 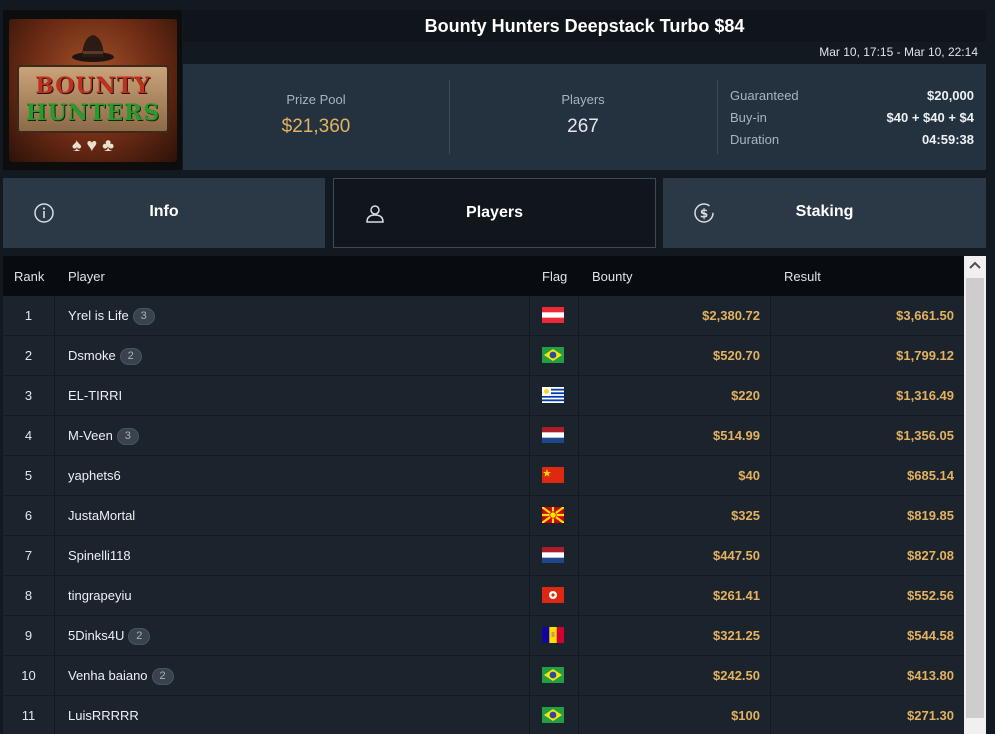 I want to click on player-name-wrap: Spinelli118, so click(x=99, y=555).